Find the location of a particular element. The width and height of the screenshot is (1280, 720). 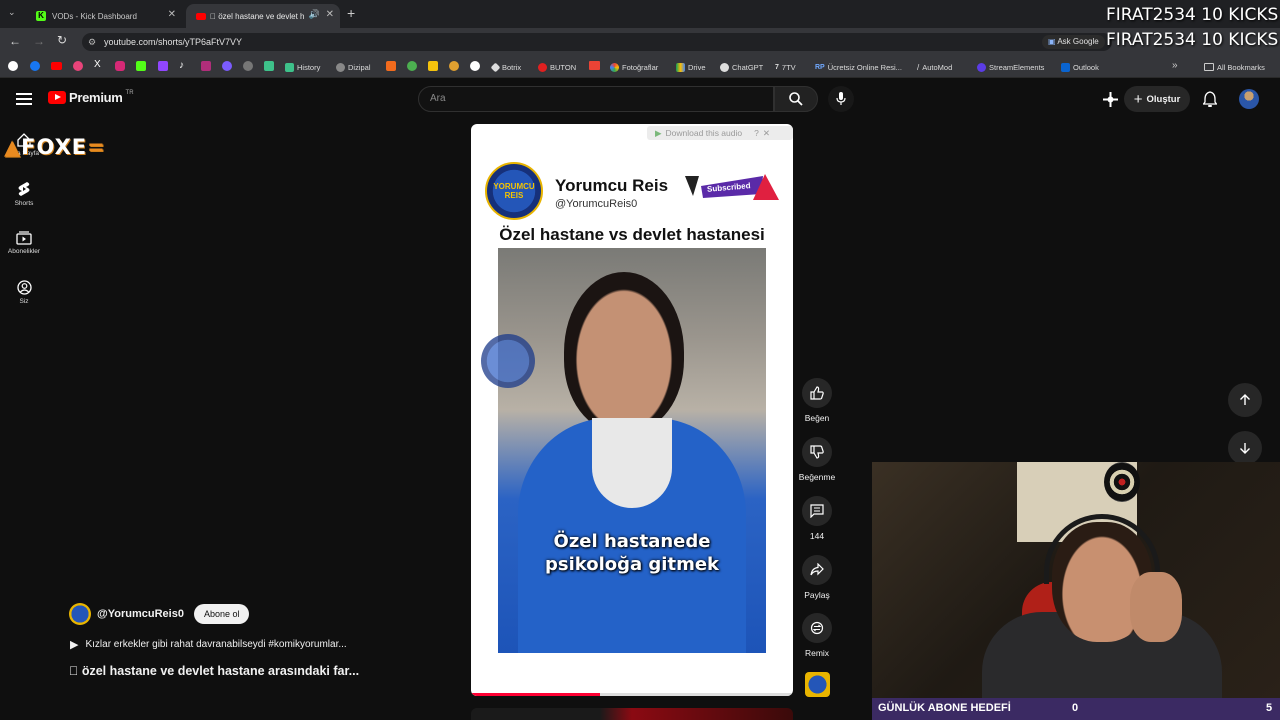

help-icon: ? is located at coordinates (756, 133).